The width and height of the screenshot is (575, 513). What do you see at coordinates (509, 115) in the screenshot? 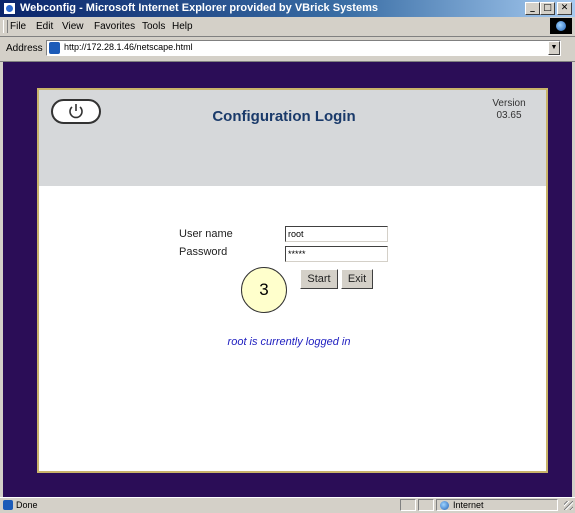
I see `version-number: 03.65` at bounding box center [509, 115].